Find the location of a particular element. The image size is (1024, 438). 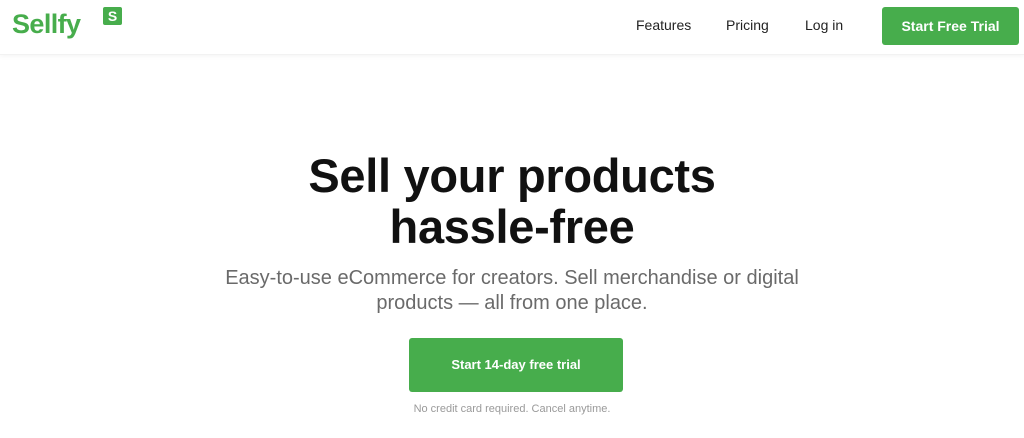

no-credit-card-note: No credit card required. Cancel anytime. is located at coordinates (512, 409).